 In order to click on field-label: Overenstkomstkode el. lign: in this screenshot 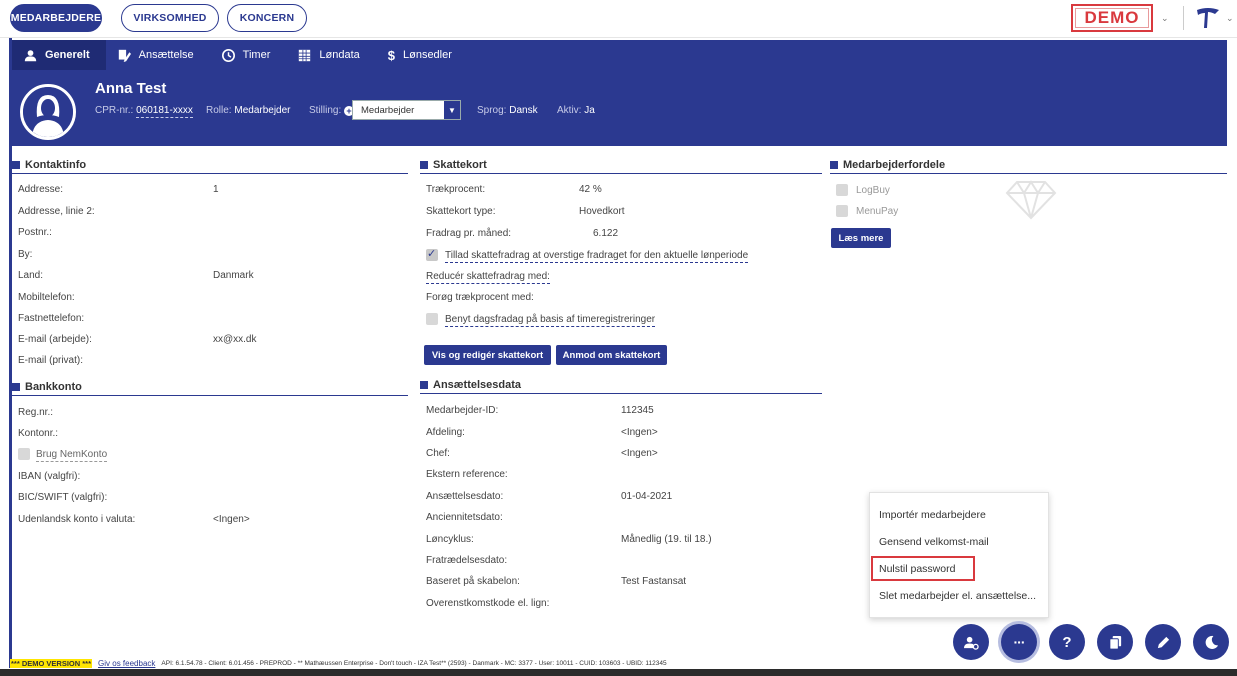, I will do `click(488, 603)`.